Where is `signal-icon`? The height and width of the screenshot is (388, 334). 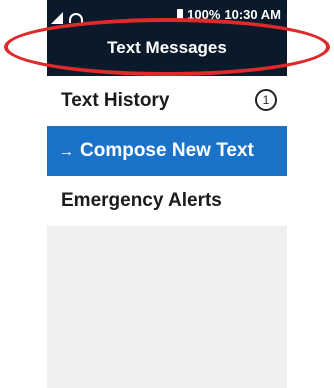
signal-icon is located at coordinates (57, 18).